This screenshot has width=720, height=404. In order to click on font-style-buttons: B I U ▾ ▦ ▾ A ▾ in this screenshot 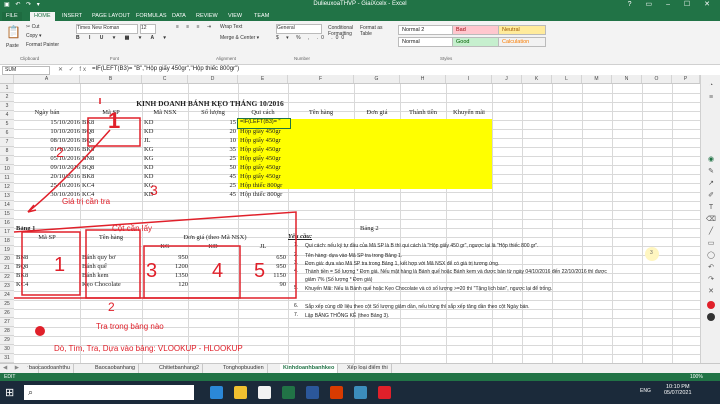, I will do `click(123, 38)`.